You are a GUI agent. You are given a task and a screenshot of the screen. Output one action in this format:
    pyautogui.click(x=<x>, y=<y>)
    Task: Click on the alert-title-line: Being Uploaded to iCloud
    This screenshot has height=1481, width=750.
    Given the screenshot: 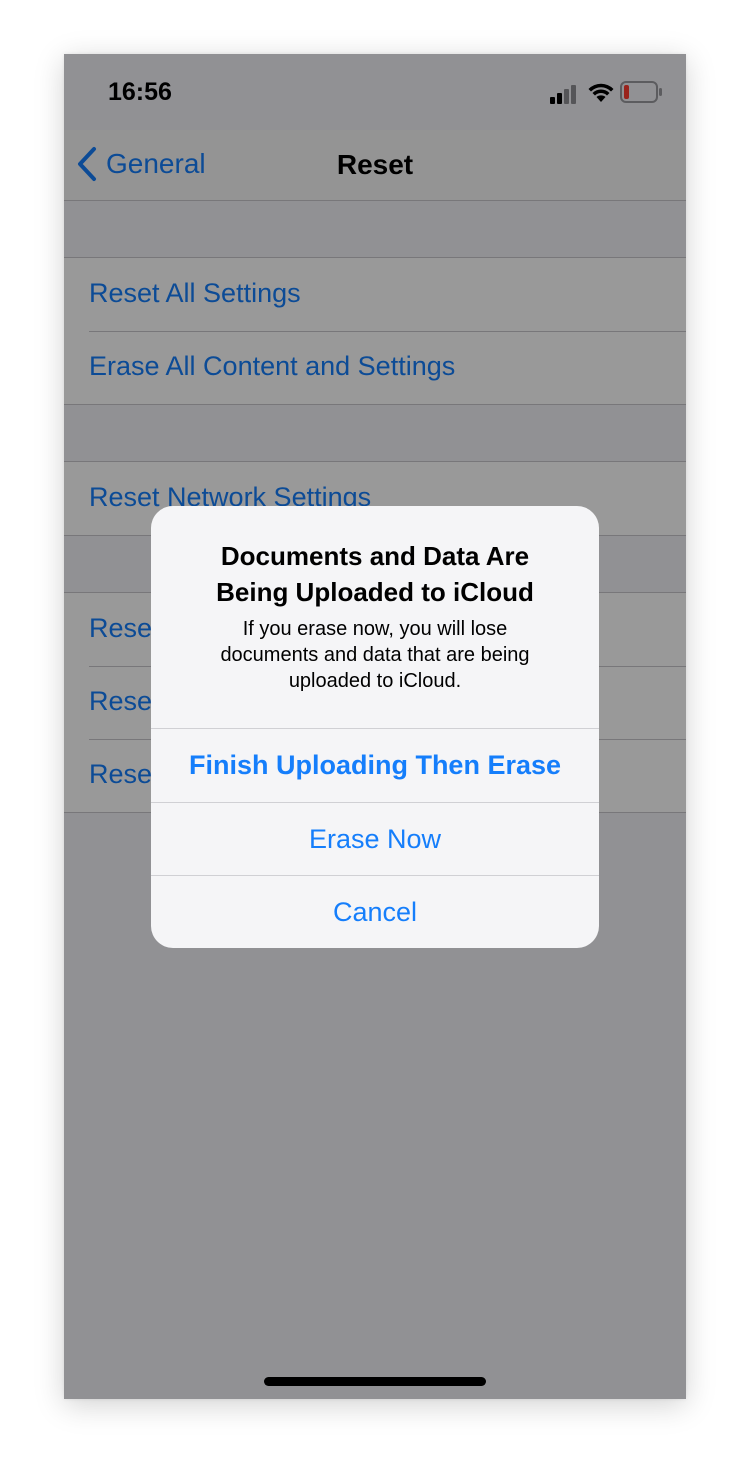 What is the action you would take?
    pyautogui.click(x=375, y=592)
    